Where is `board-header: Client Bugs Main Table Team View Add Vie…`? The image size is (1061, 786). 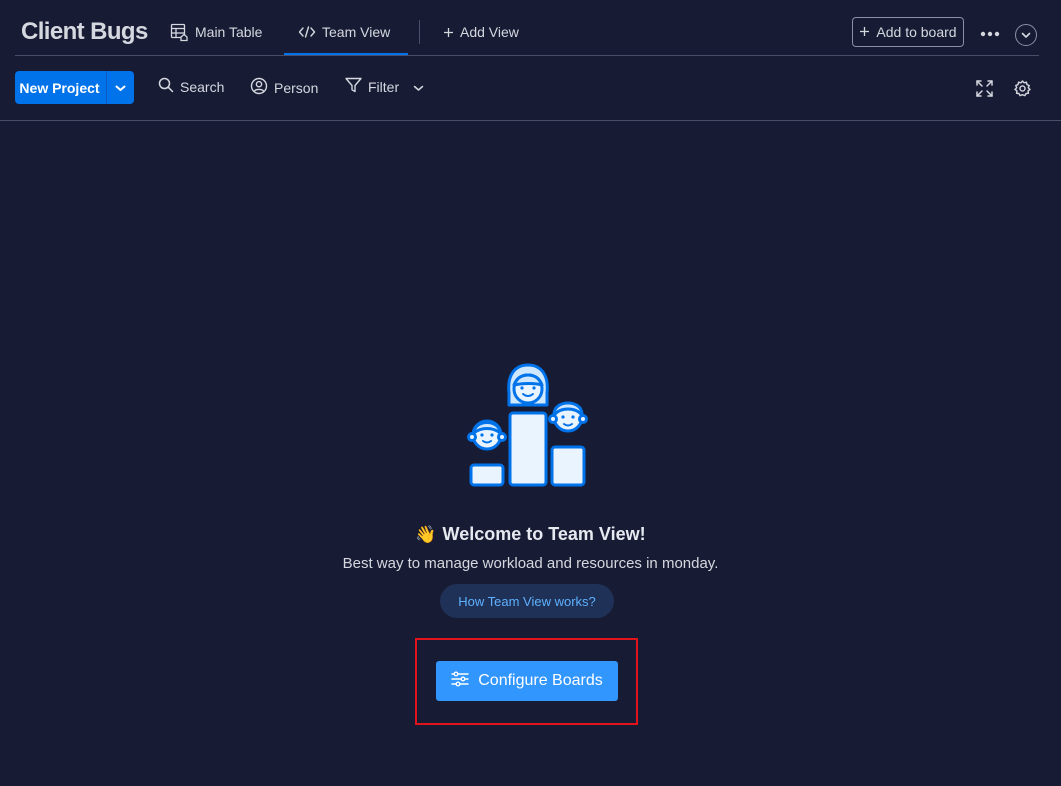 board-header: Client Bugs Main Table Team View Add Vie… is located at coordinates (530, 28).